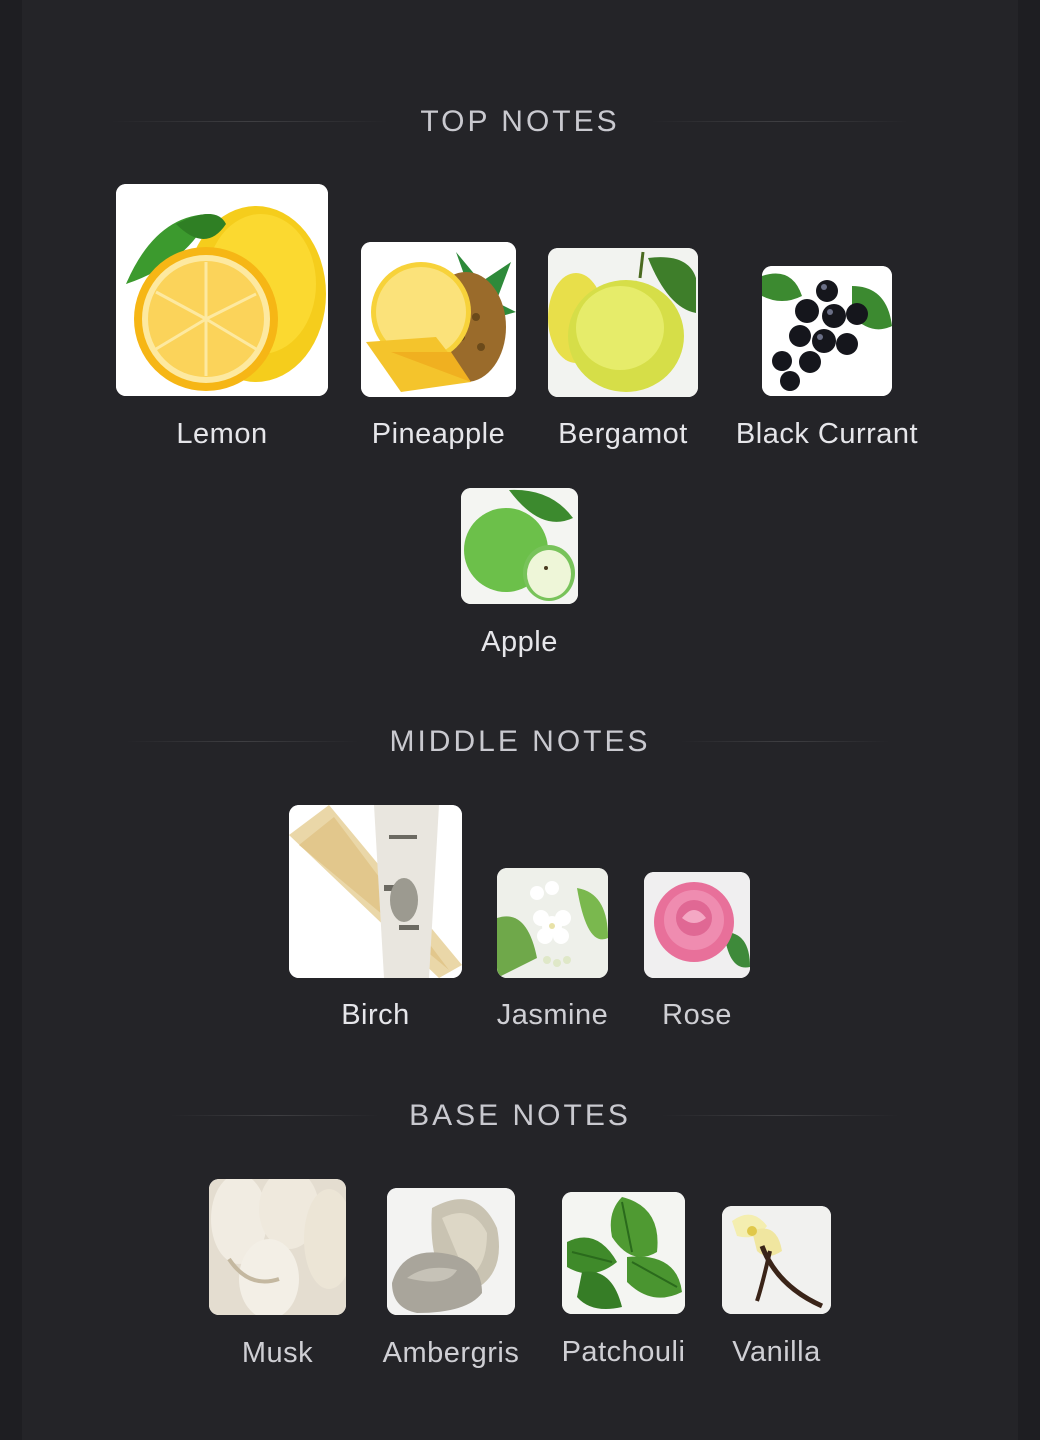  What do you see at coordinates (277, 1247) in the screenshot?
I see `musk-icon` at bounding box center [277, 1247].